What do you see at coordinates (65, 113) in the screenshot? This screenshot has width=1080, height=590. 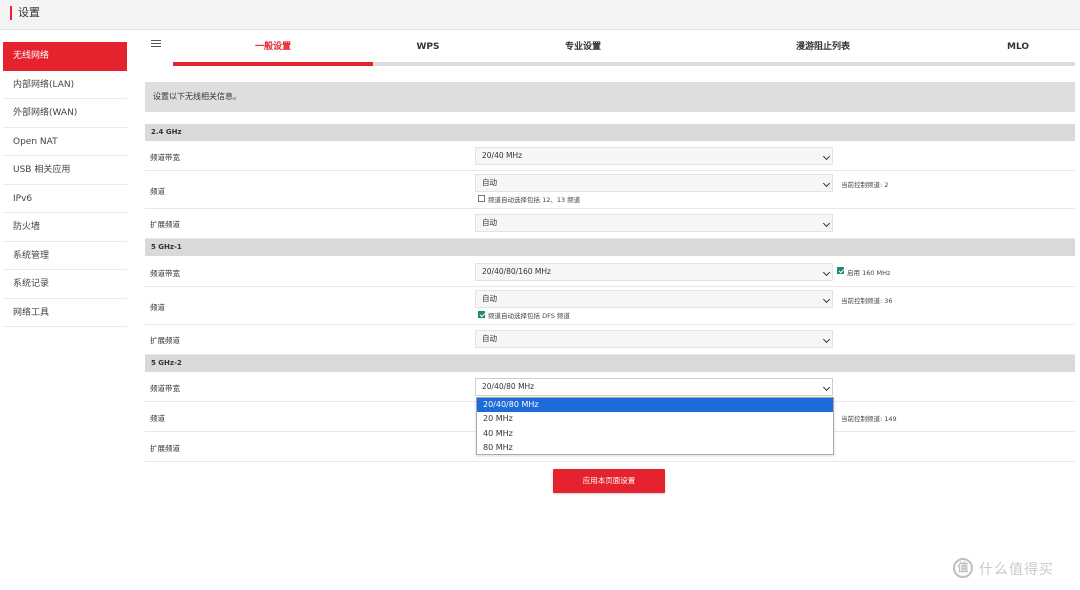 I see `sidebar-item-wan: 外部网络(WAN)` at bounding box center [65, 113].